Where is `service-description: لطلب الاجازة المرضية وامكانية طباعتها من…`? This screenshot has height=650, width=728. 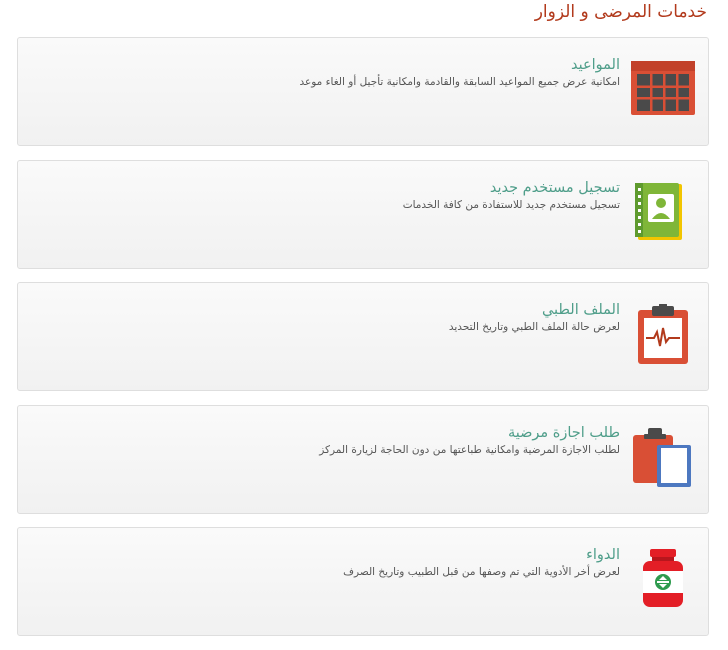
service-description: لطلب الاجازة المرضية وامكانية طباعتها من… is located at coordinates (469, 449).